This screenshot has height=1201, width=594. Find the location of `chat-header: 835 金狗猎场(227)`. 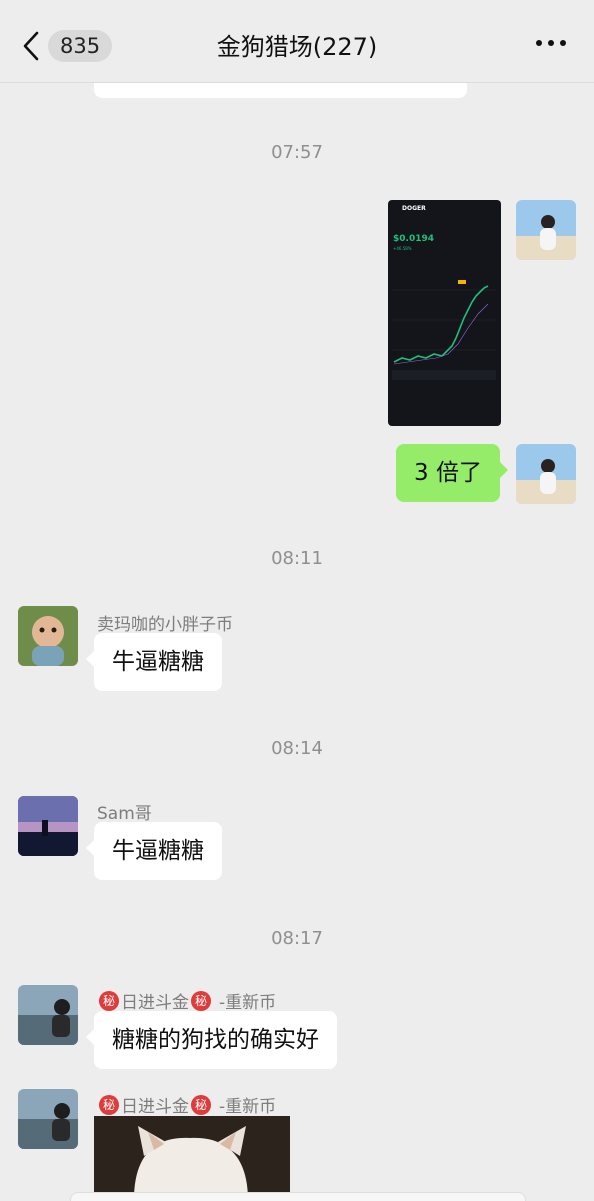

chat-header: 835 金狗猎场(227) is located at coordinates (297, 41).